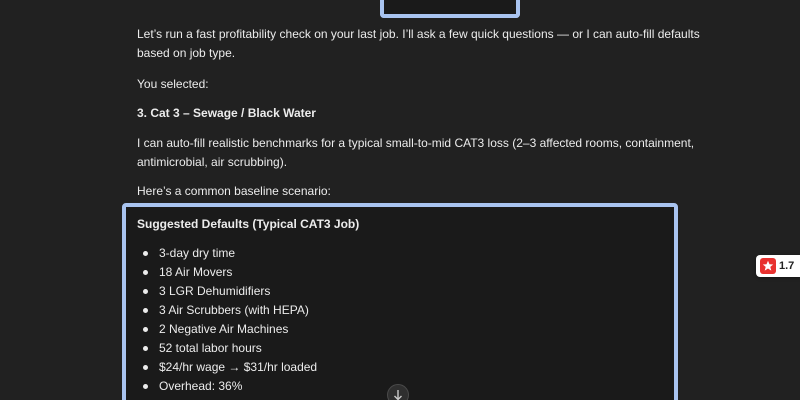  I want to click on list-item-text: 3 LGR Dehumidifiers, so click(215, 291).